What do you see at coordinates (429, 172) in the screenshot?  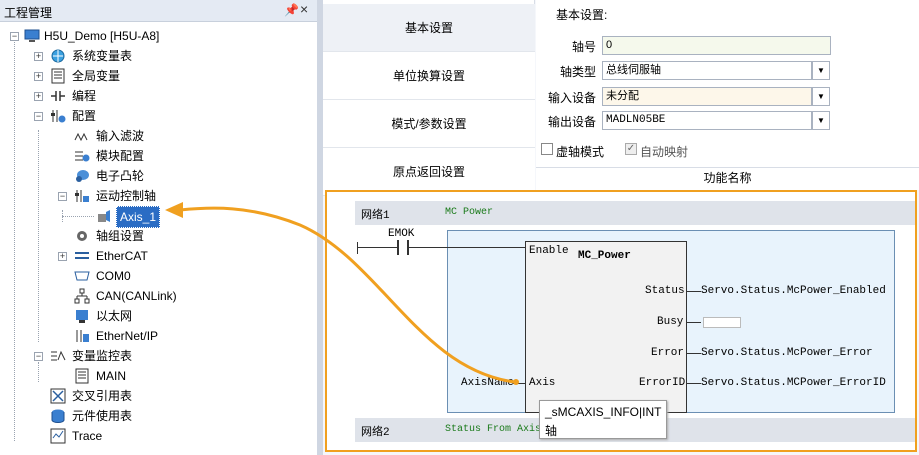 I see `nav-homing: 原点返回设置` at bounding box center [429, 172].